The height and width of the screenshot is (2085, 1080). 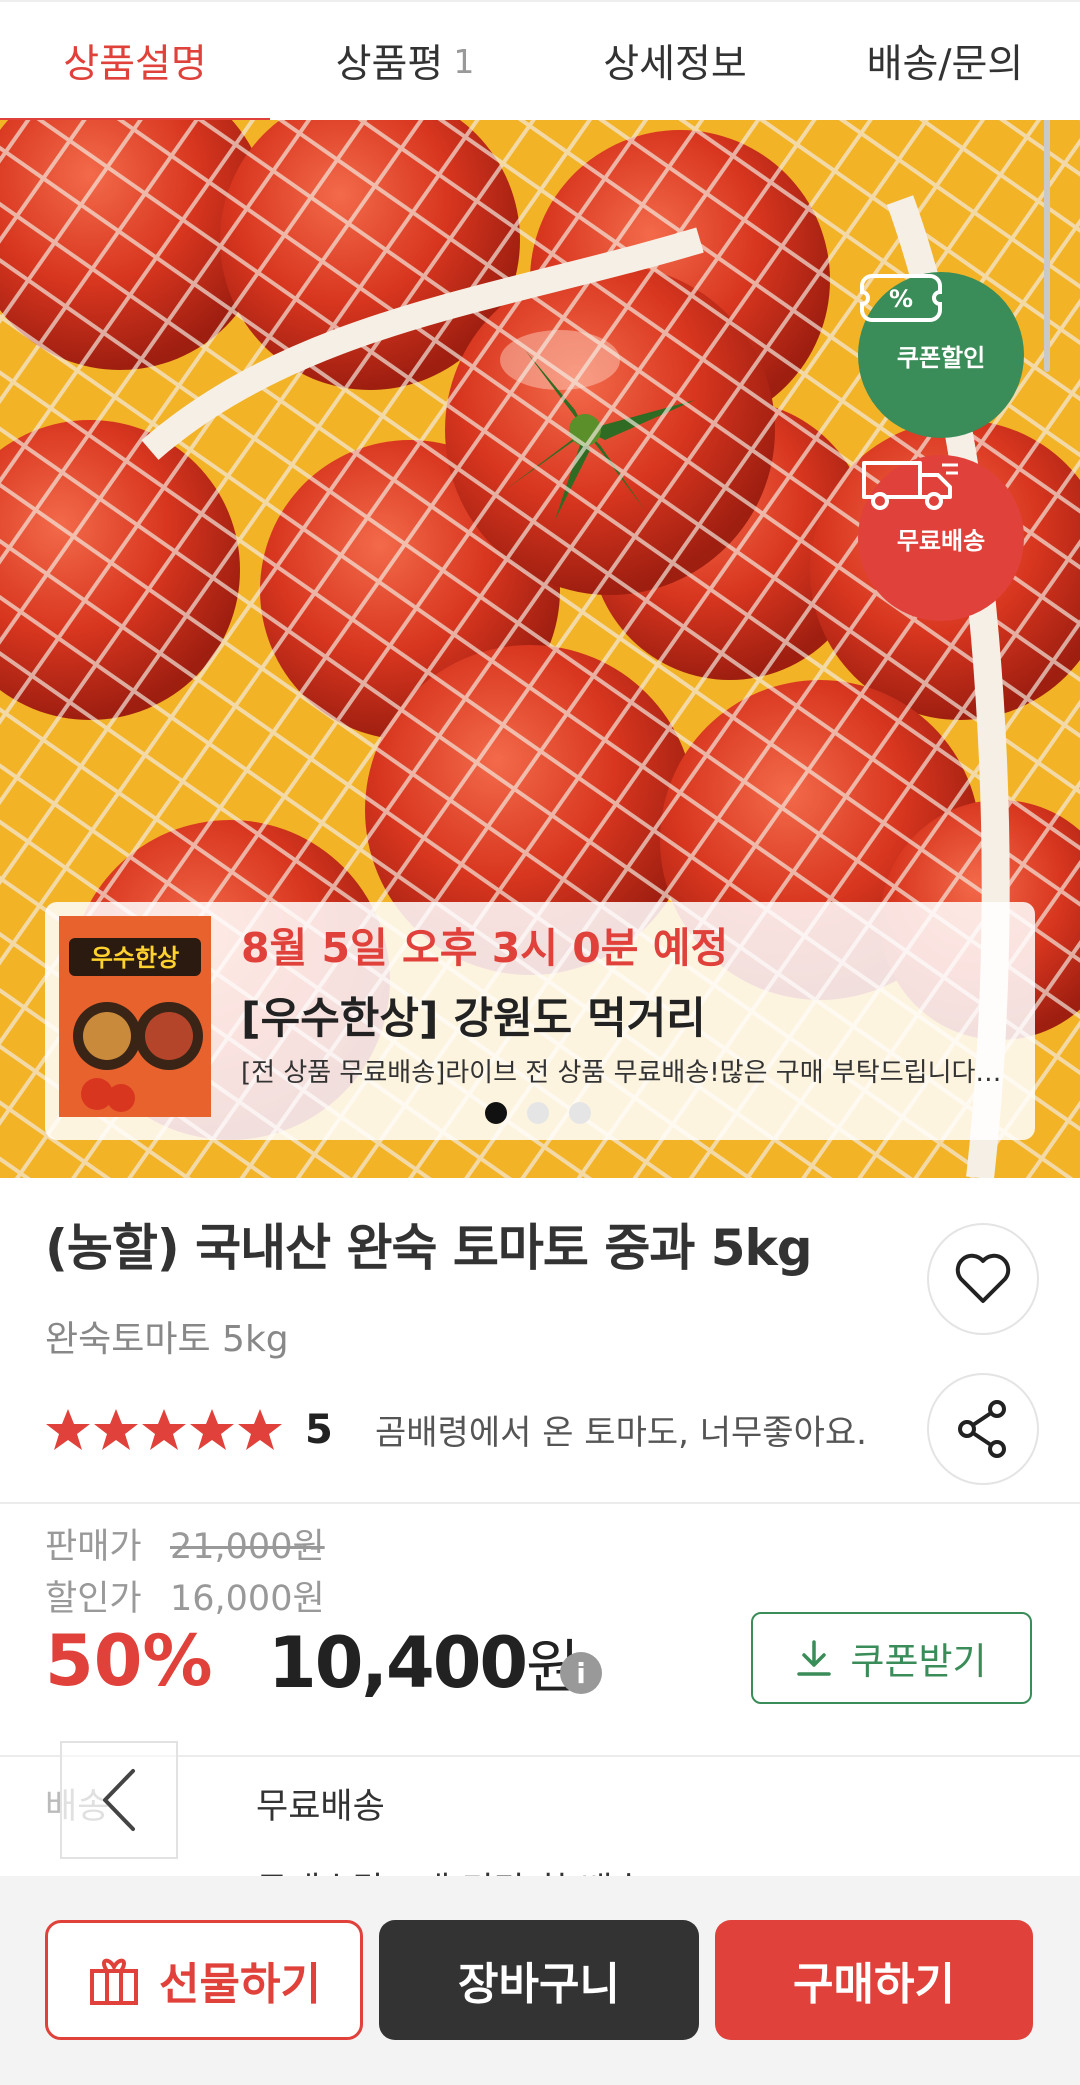 I want to click on divider, so click(x=540, y=1503).